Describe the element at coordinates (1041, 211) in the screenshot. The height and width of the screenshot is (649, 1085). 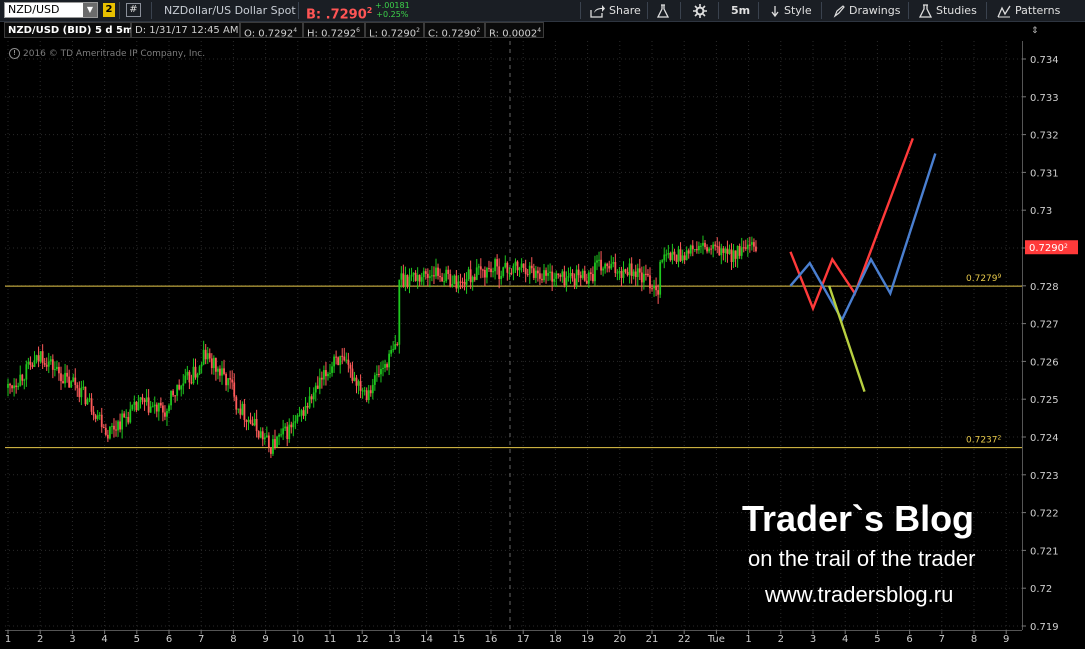
I see `y-tick-label: 0.73` at that location.